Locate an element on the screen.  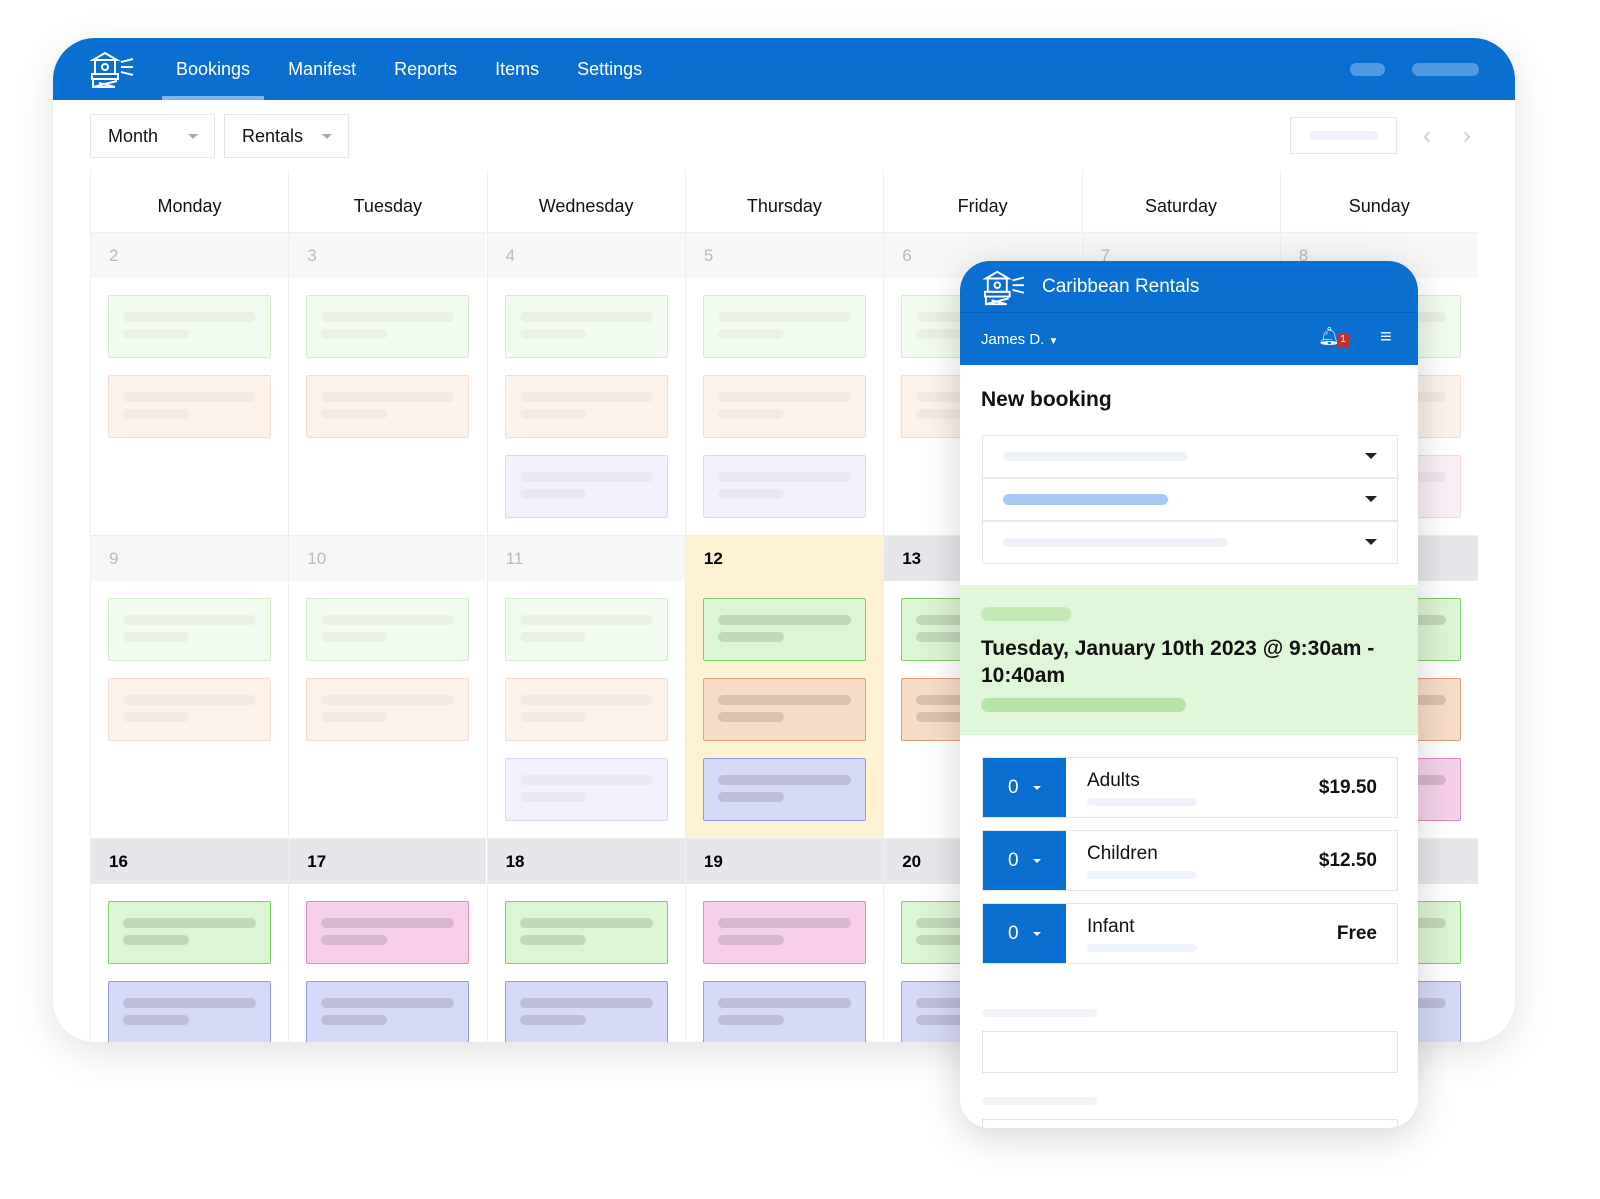
calendar-day: 19 is located at coordinates (783, 940).